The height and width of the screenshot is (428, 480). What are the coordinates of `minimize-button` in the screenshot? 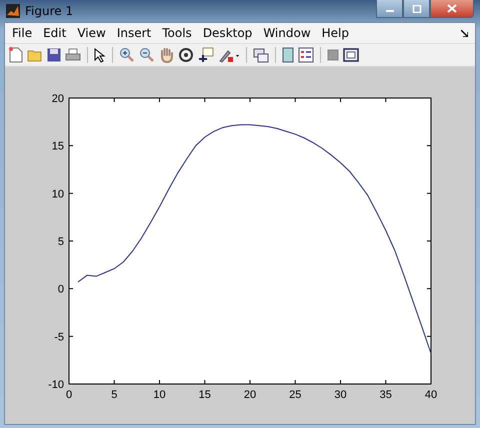 It's located at (389, 9).